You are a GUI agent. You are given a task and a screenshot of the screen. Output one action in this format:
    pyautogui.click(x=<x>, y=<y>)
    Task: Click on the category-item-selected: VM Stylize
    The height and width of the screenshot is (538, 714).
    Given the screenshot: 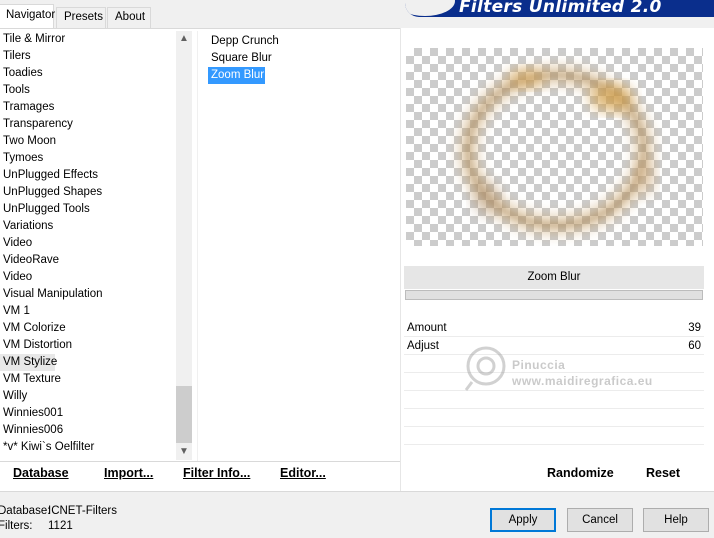 What is the action you would take?
    pyautogui.click(x=28, y=362)
    